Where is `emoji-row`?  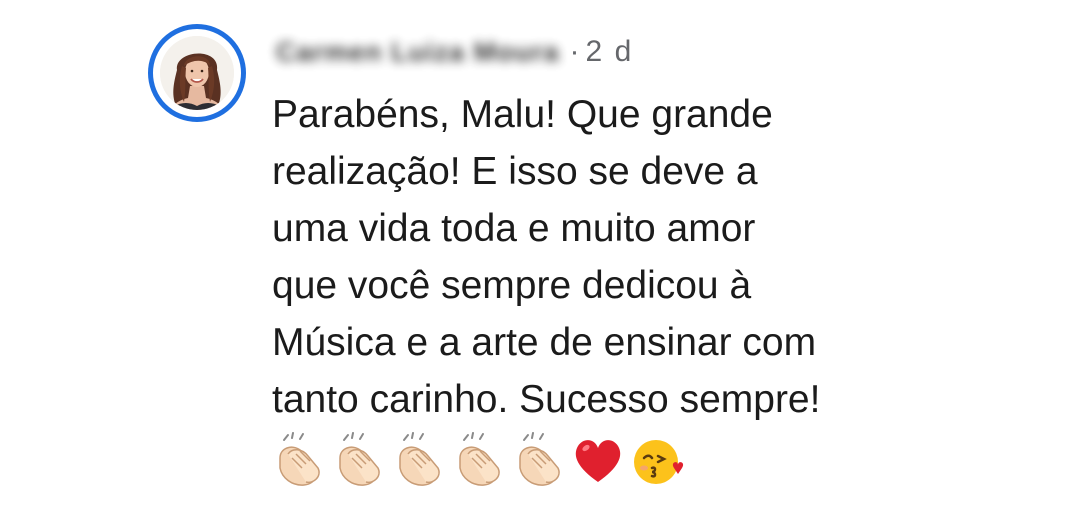 emoji-row is located at coordinates (478, 460).